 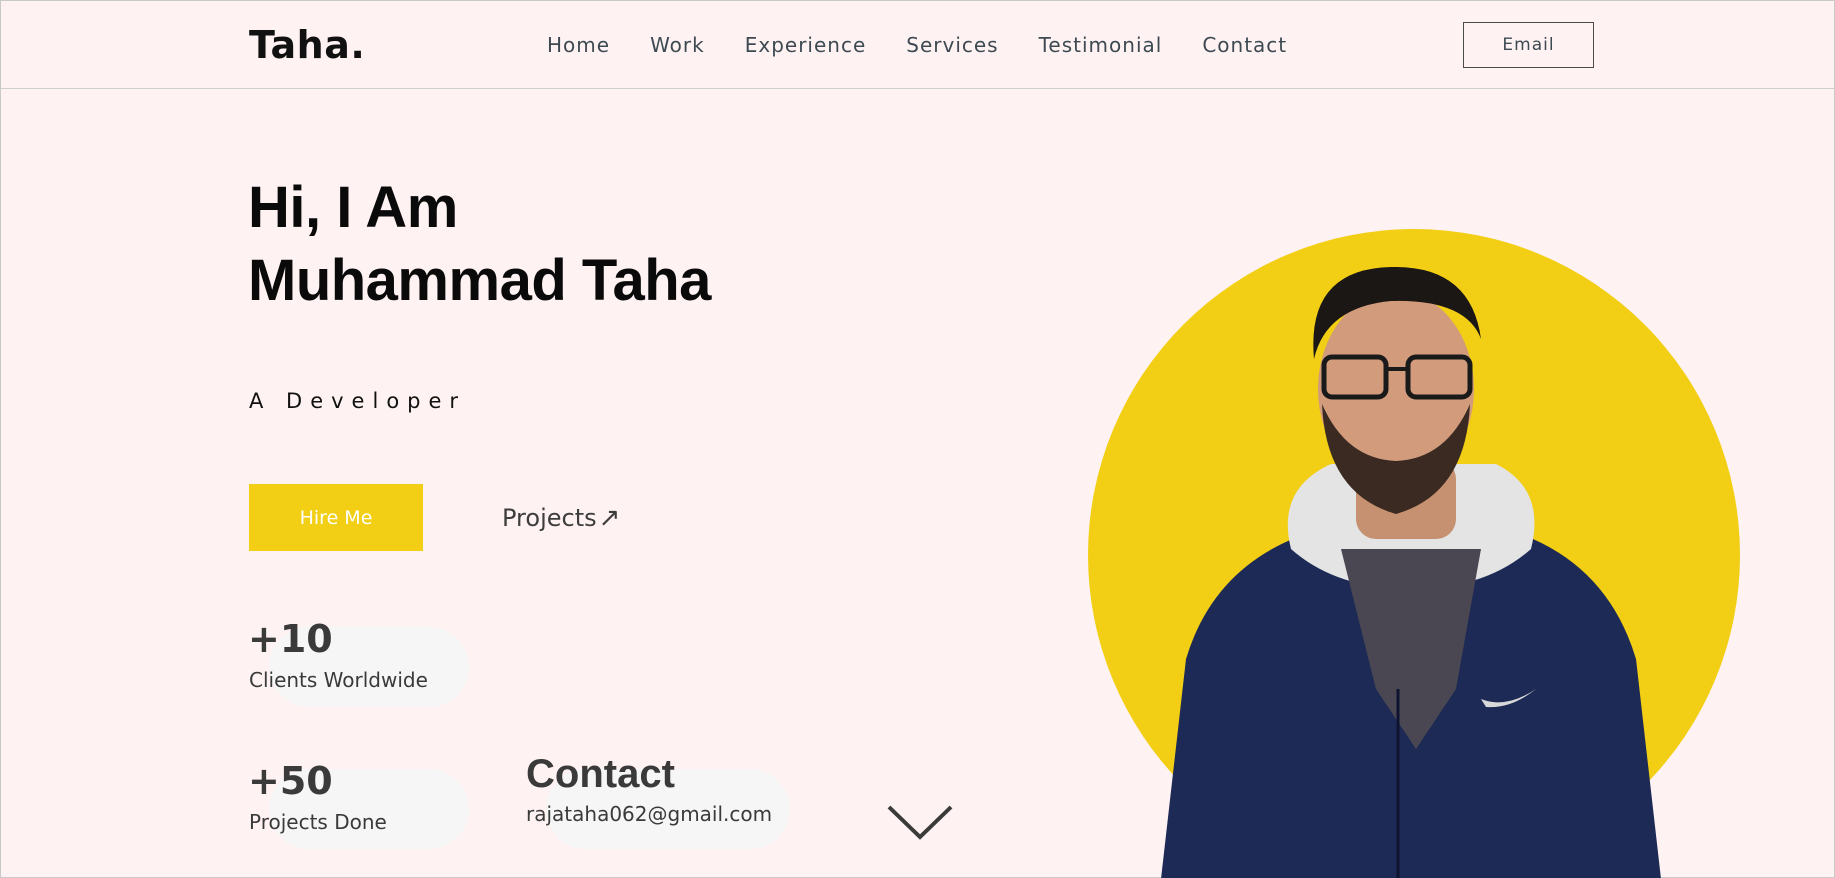 I want to click on stat-clients-value: +10, so click(x=290, y=639).